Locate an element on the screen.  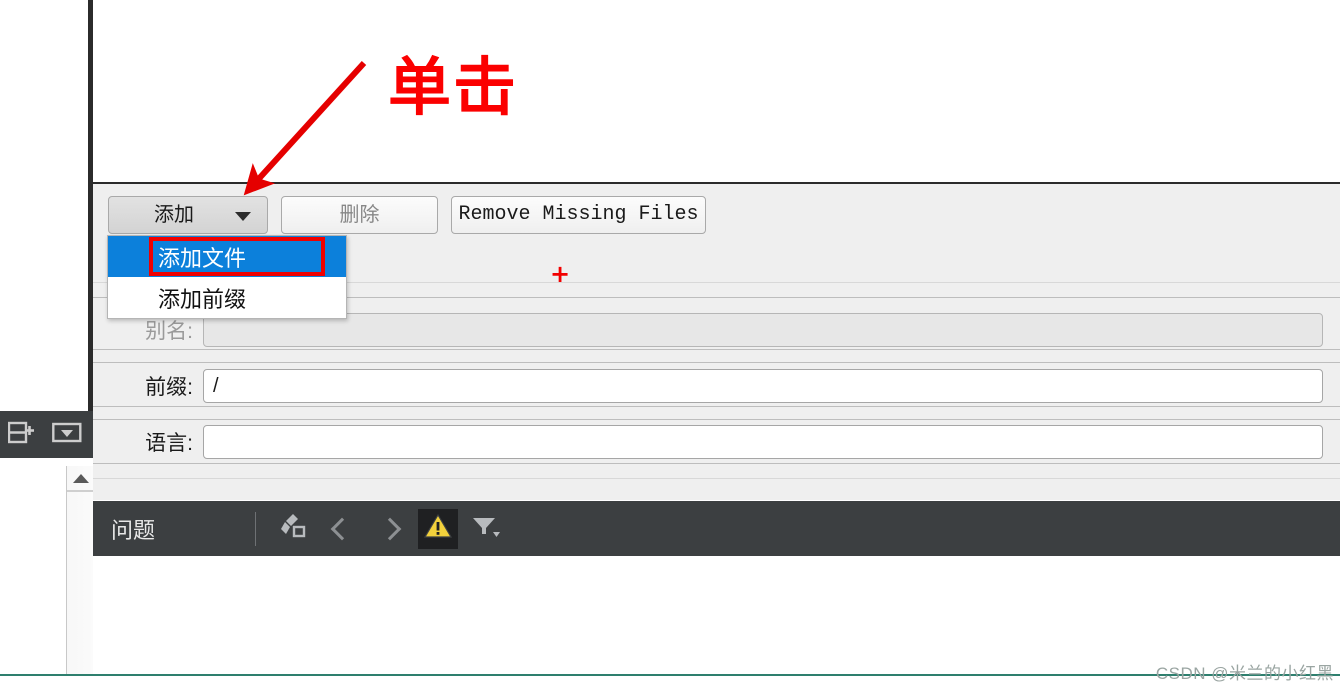
menu-item-add-prefix-label: 添加前缀 is located at coordinates (202, 299).